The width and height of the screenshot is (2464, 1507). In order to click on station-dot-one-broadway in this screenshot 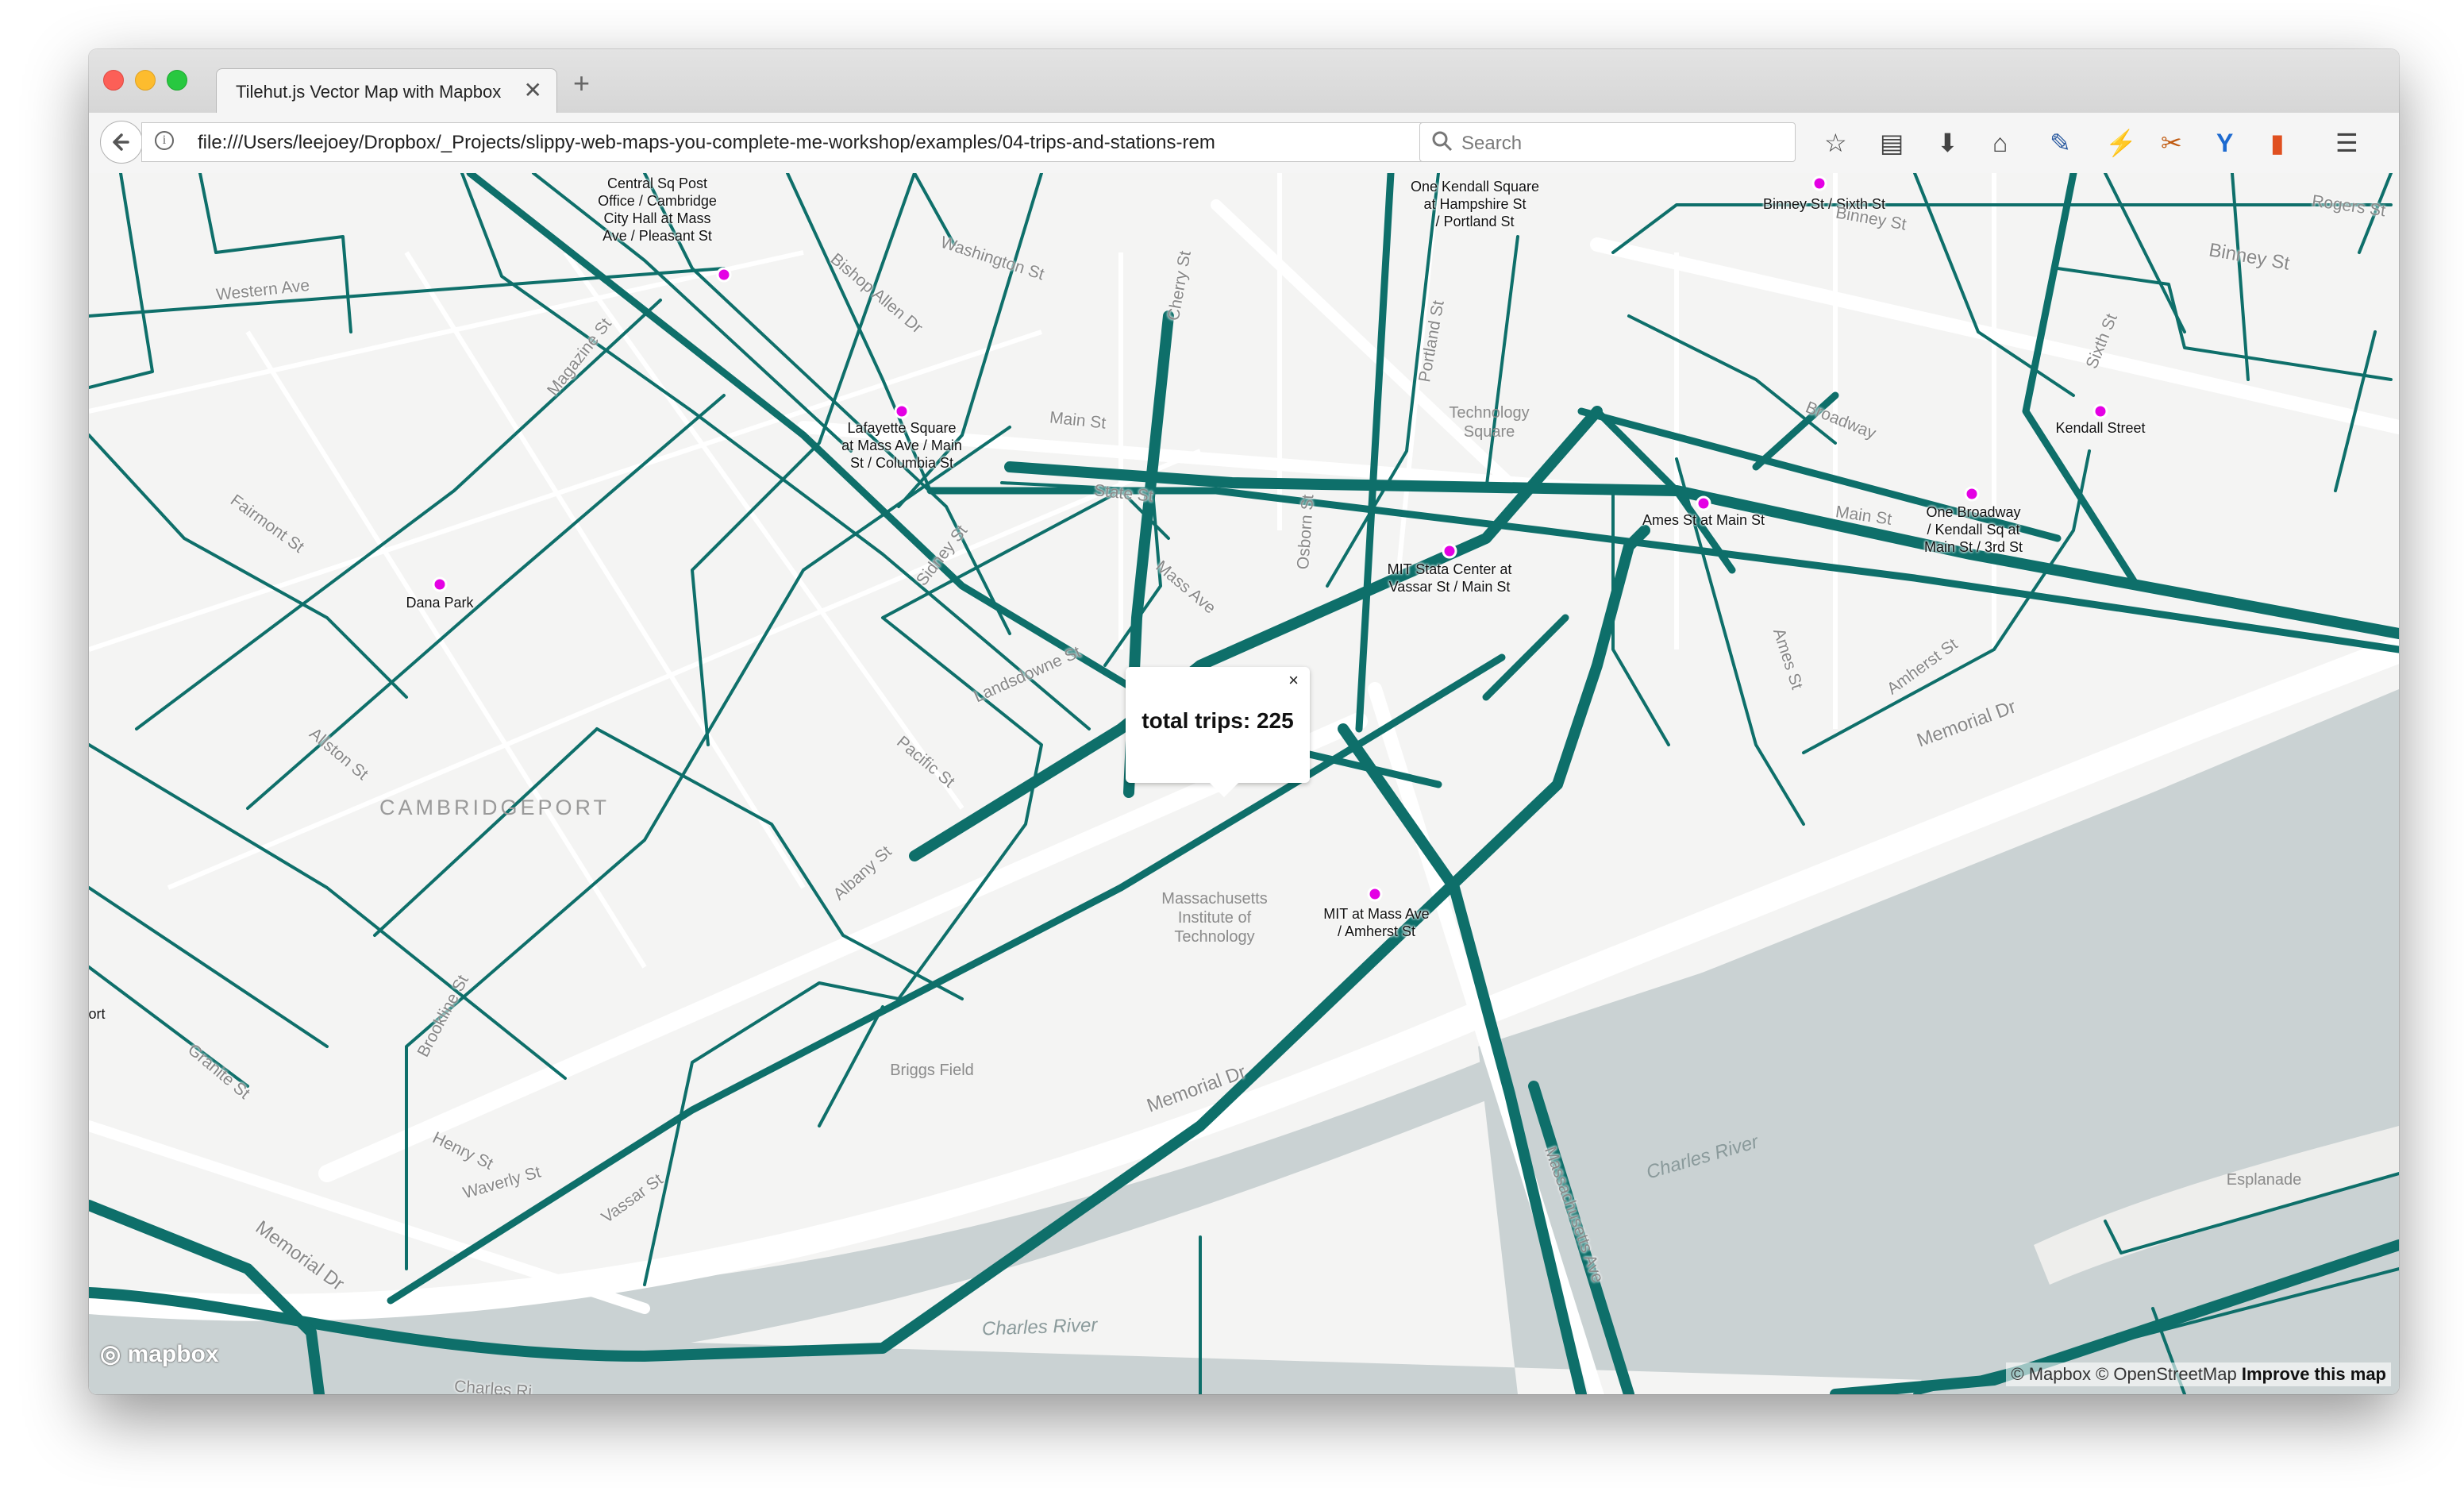, I will do `click(1972, 494)`.